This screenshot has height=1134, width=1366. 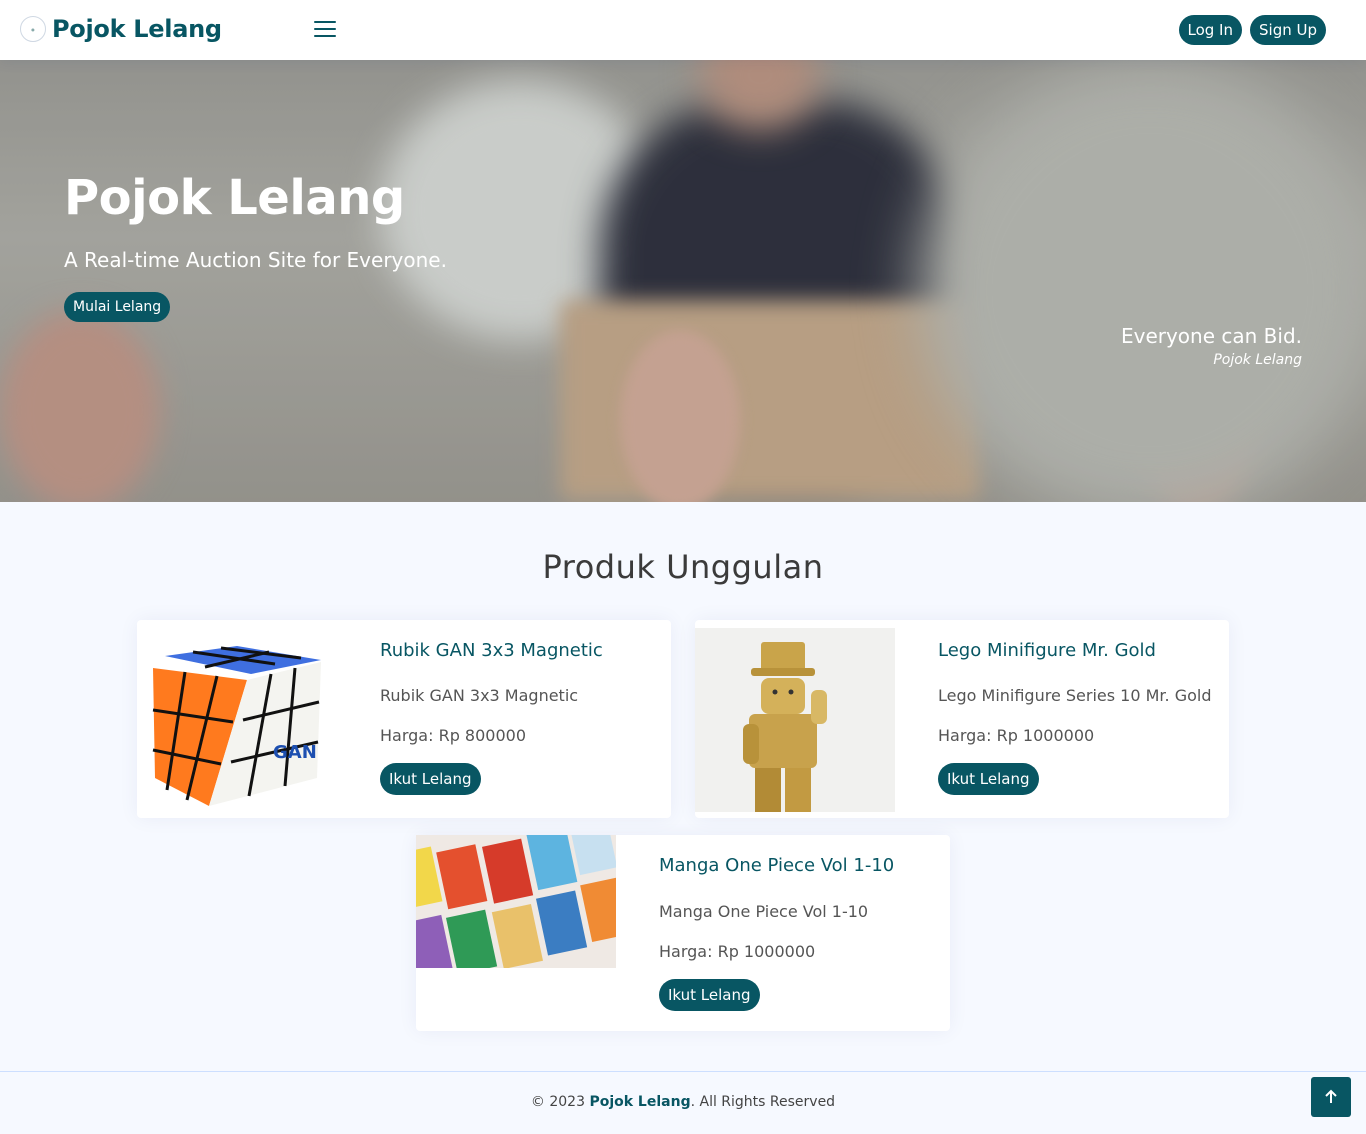 I want to click on hero-subtitle: A Real-time Auction Site for Everyone., so click(x=255, y=260).